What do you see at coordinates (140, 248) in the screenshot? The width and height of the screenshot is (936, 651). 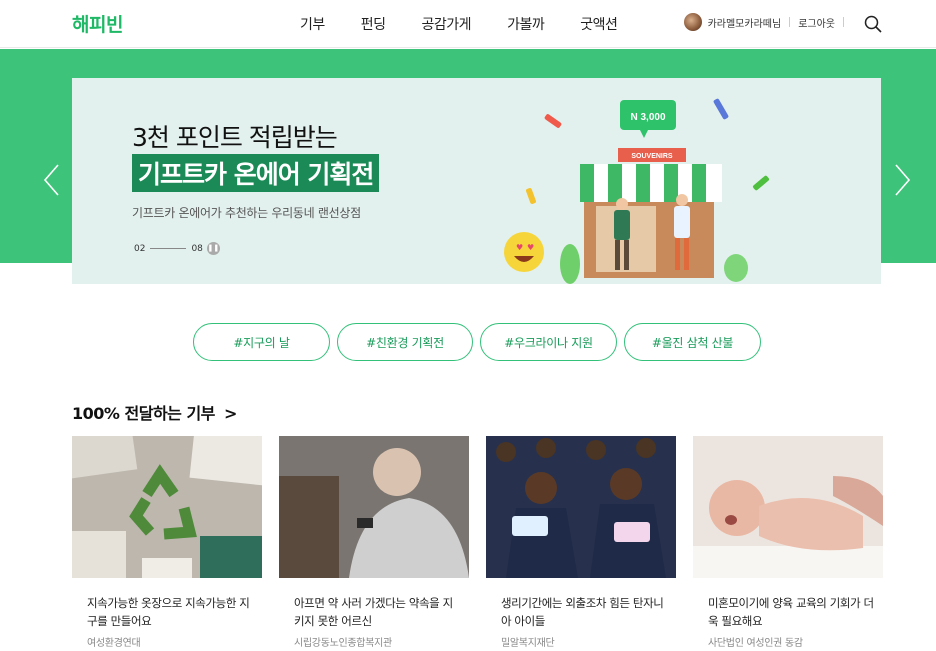 I see `pager-current: 02` at bounding box center [140, 248].